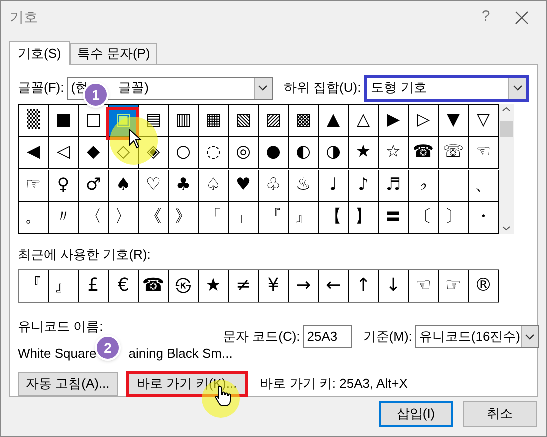 The image size is (547, 437). What do you see at coordinates (364, 286) in the screenshot?
I see `recent-symbol-cell: ↑` at bounding box center [364, 286].